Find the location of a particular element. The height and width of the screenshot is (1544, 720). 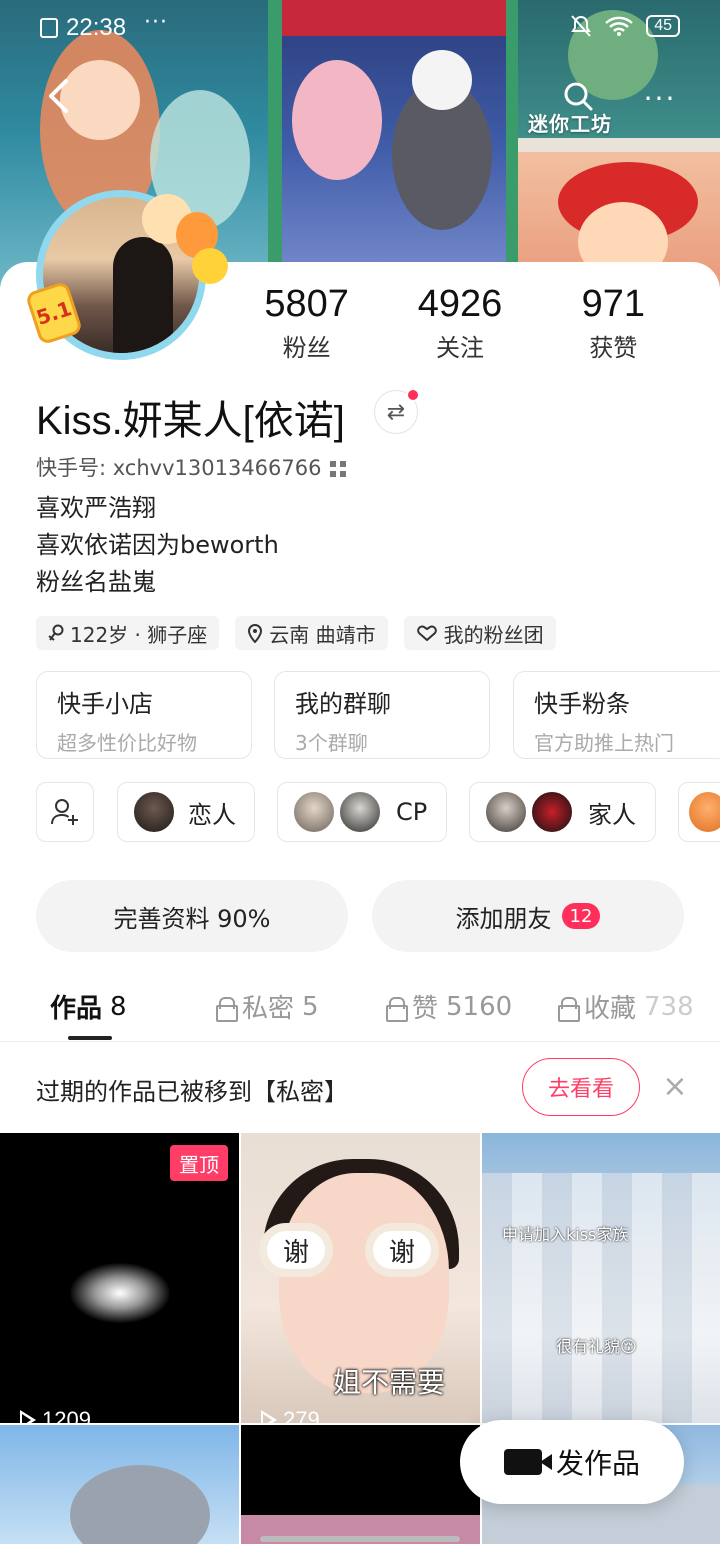

play-count-value: 1209 is located at coordinates (66, 1415).